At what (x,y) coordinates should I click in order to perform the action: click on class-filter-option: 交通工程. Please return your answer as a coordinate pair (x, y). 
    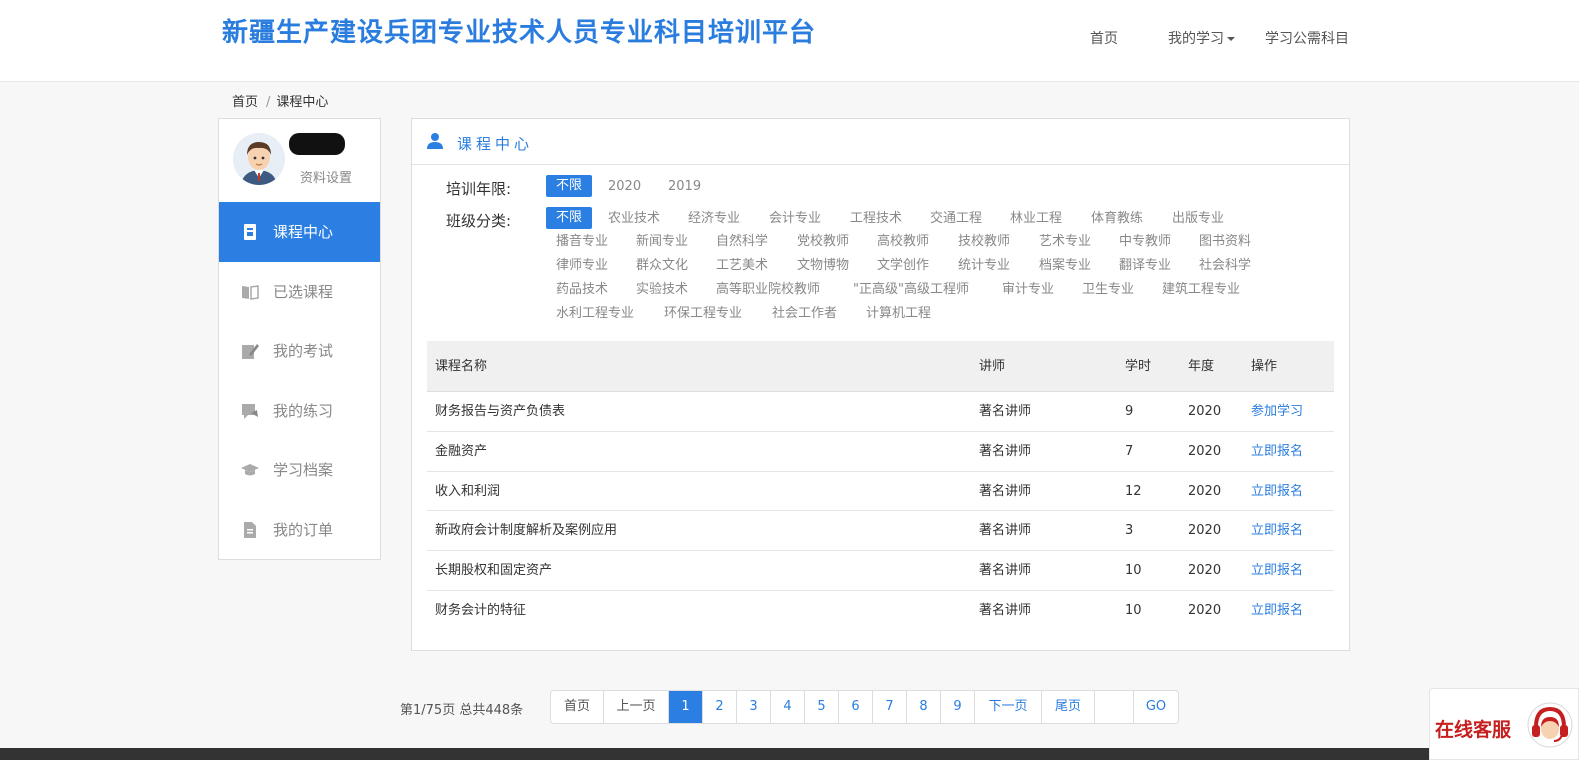
    Looking at the image, I should click on (956, 219).